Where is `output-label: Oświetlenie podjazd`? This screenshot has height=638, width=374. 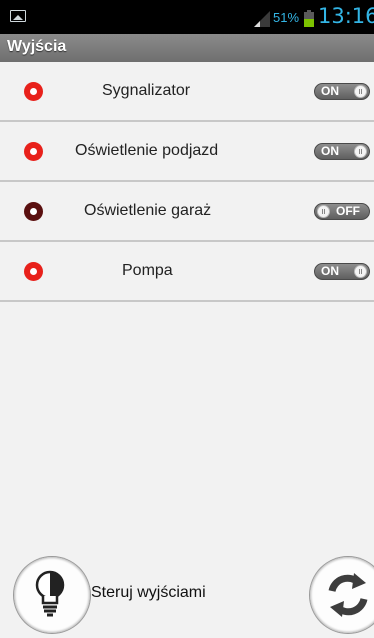
output-label: Oświetlenie podjazd is located at coordinates (147, 150).